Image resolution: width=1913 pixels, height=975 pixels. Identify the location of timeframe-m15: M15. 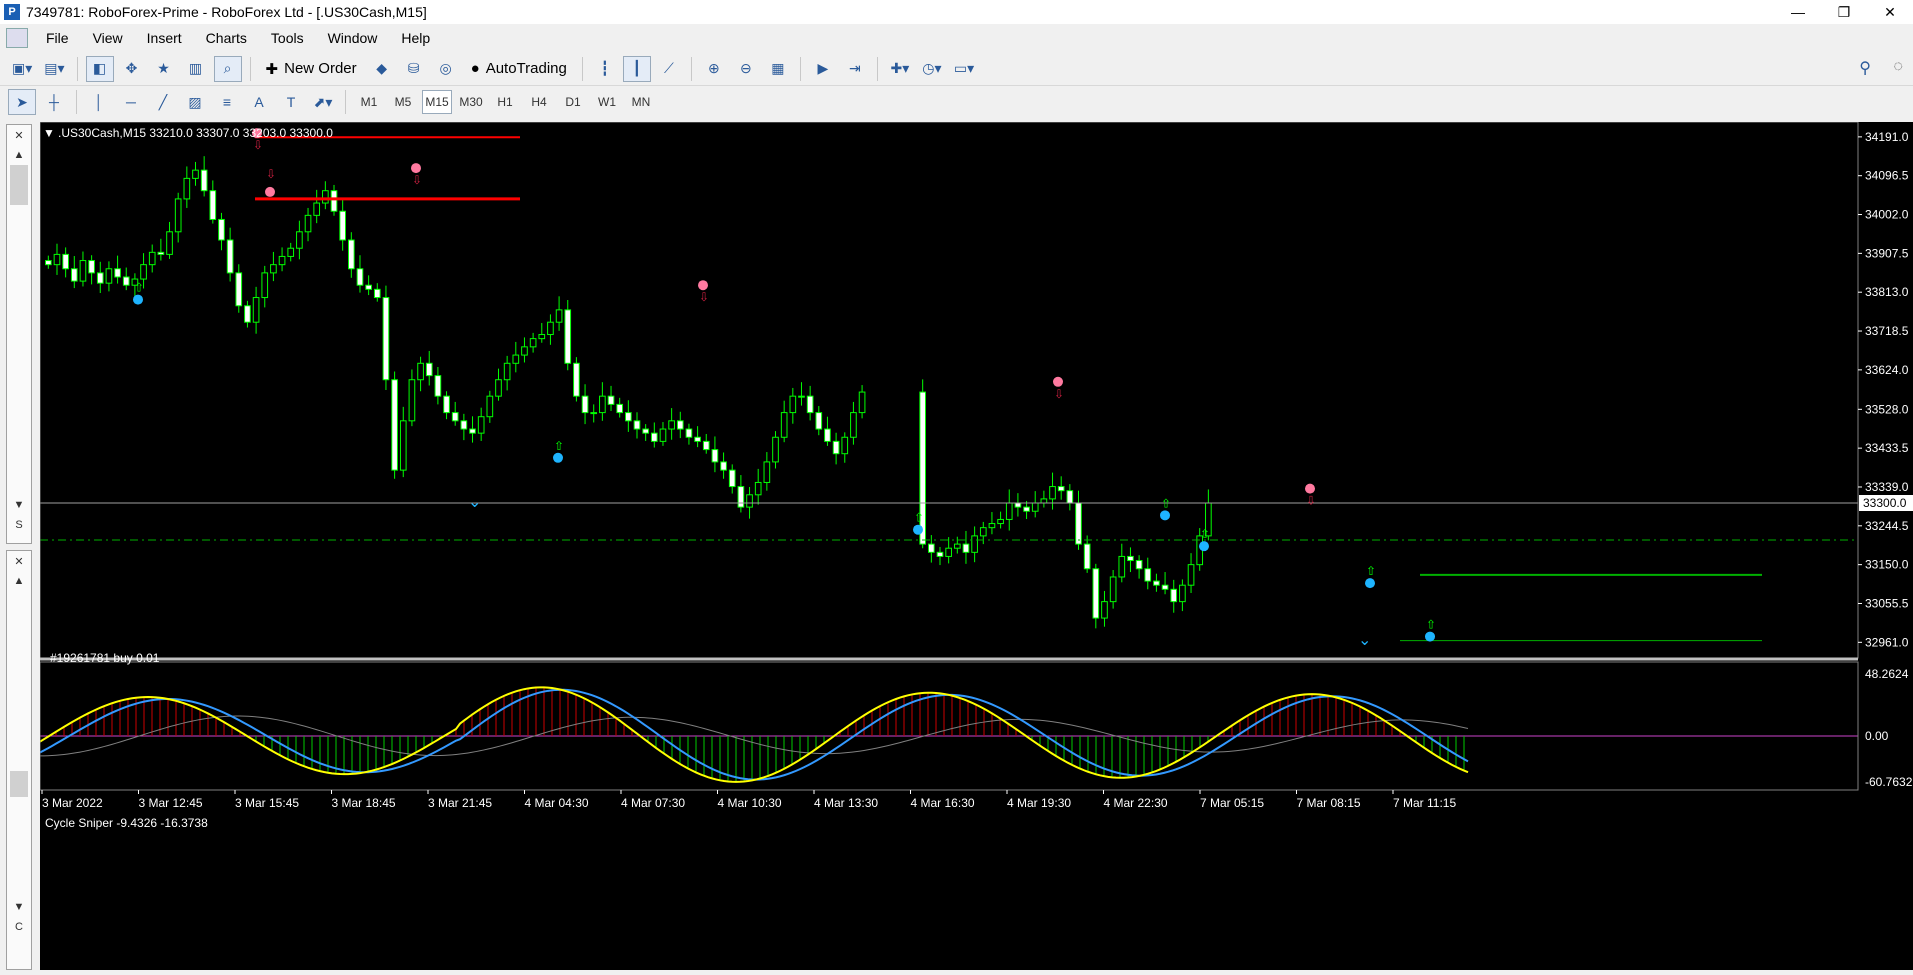
(437, 102).